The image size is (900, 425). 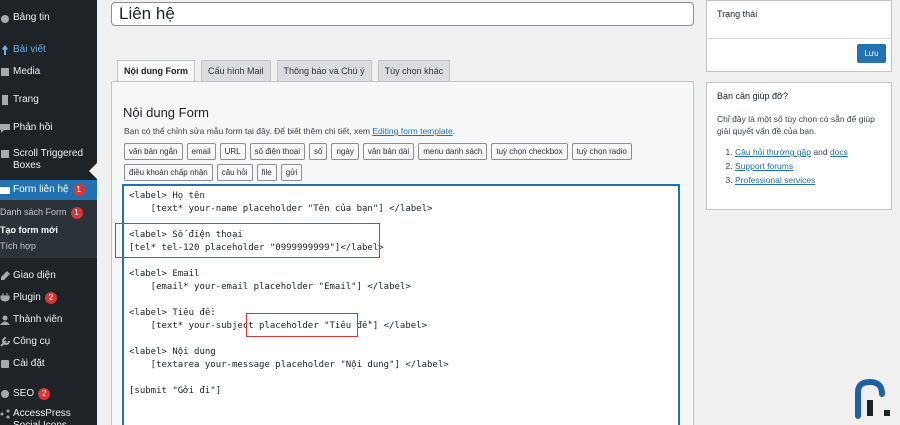 What do you see at coordinates (412, 131) in the screenshot?
I see `editing-form-template-link: Editing form template` at bounding box center [412, 131].